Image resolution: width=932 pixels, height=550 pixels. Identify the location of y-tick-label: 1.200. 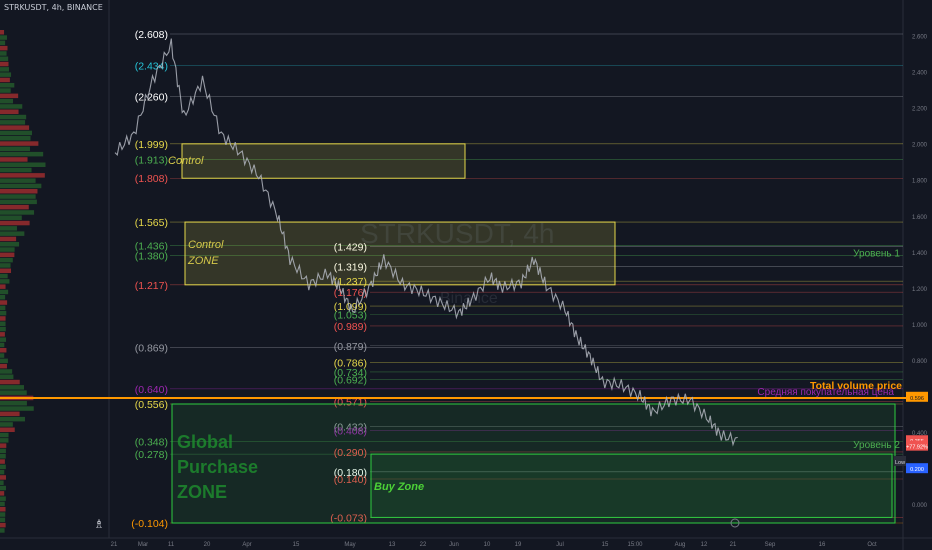
(920, 290).